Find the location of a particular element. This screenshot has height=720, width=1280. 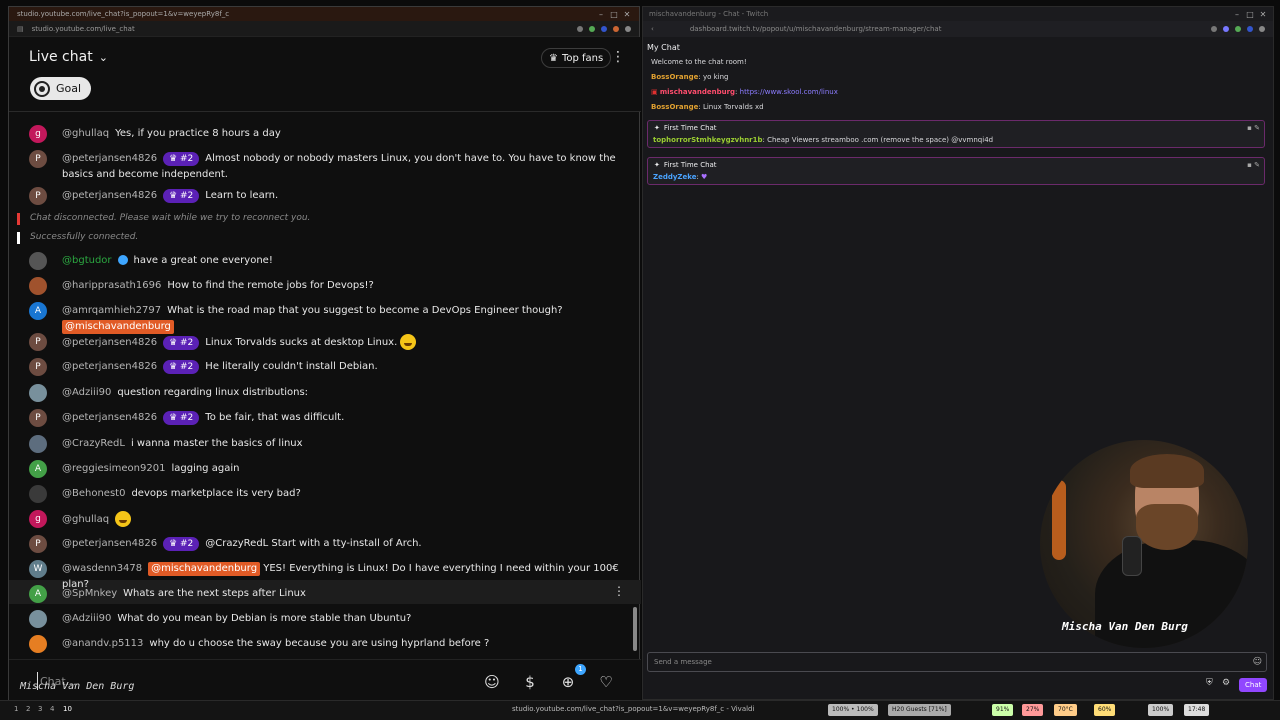

goal-button: Goal is located at coordinates (61, 88).